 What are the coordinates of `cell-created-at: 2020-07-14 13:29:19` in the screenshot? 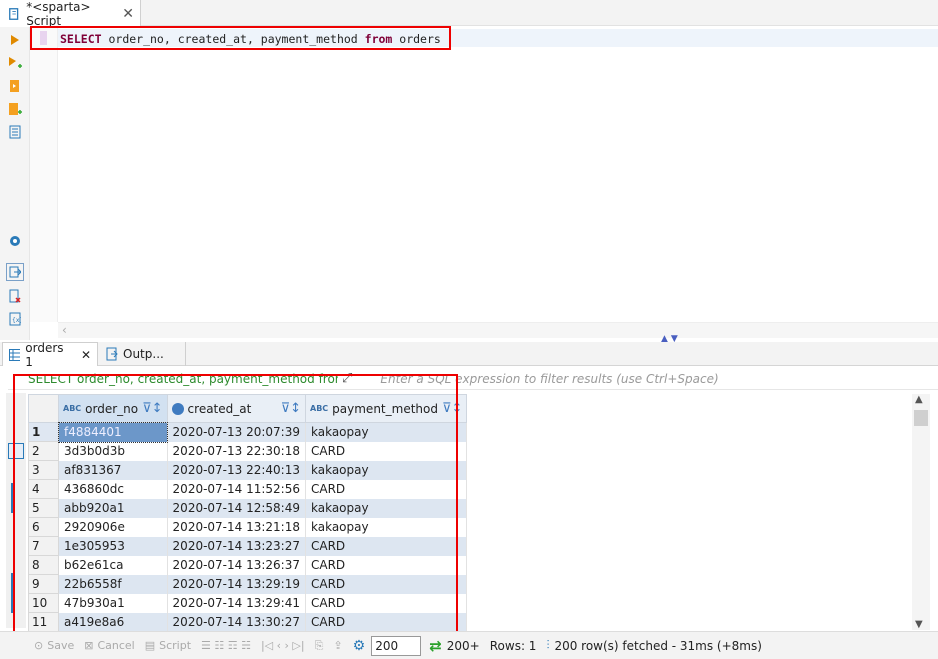 It's located at (237, 584).